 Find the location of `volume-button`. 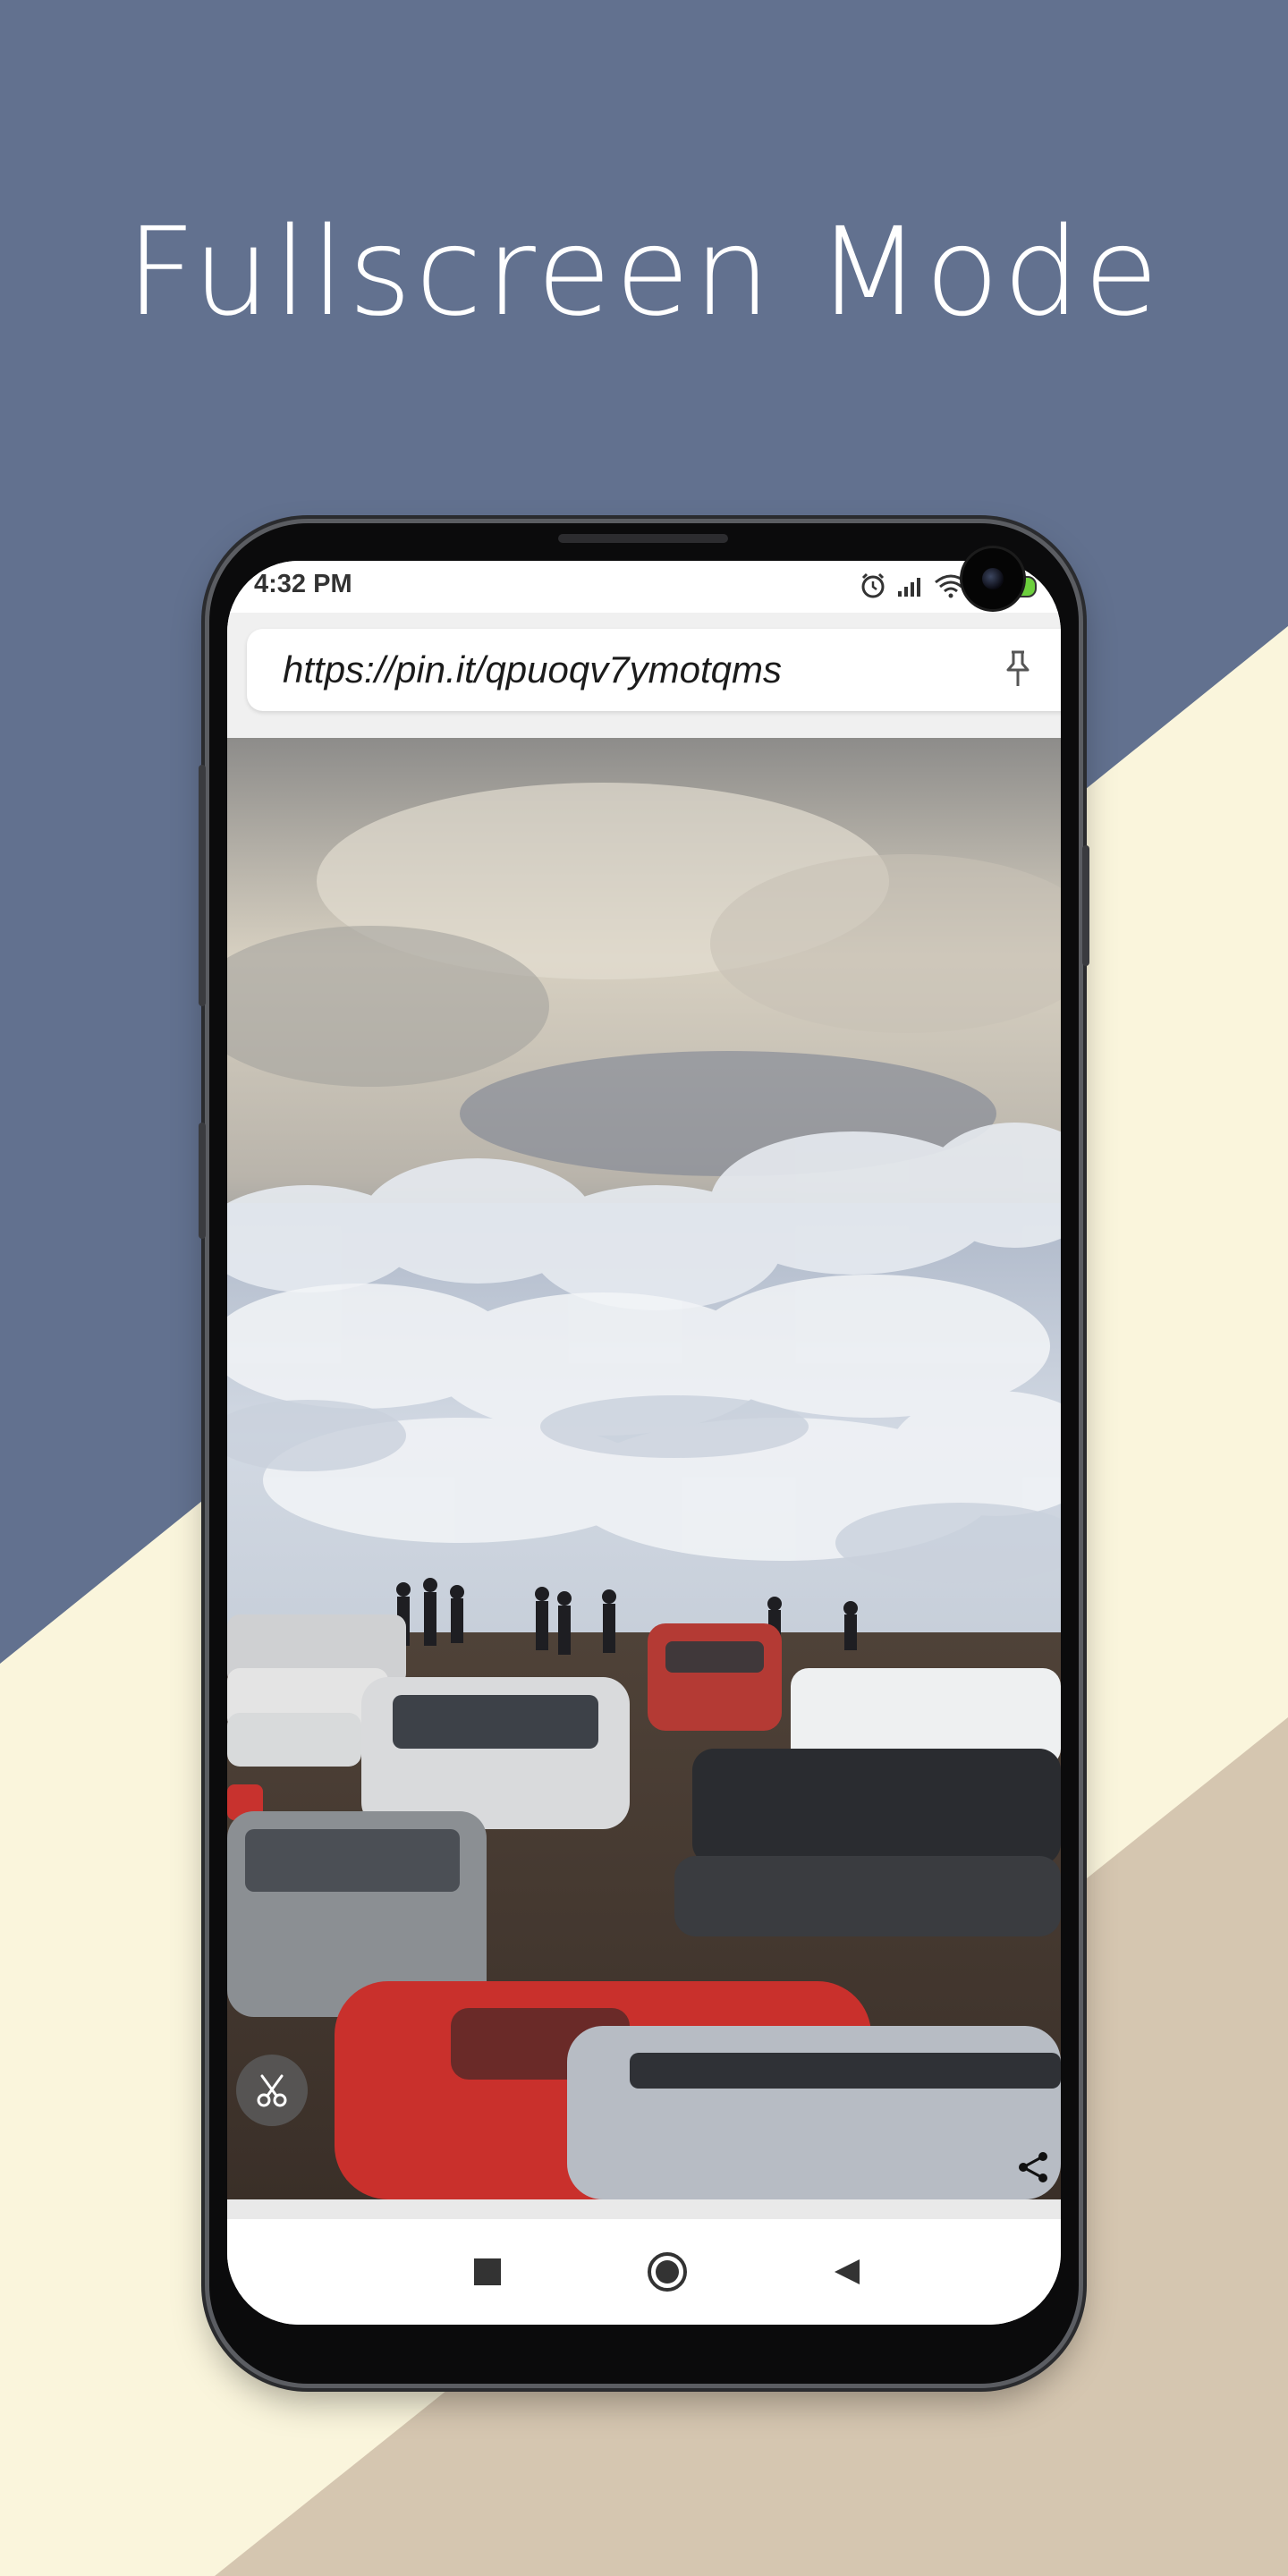

volume-button is located at coordinates (202, 885).